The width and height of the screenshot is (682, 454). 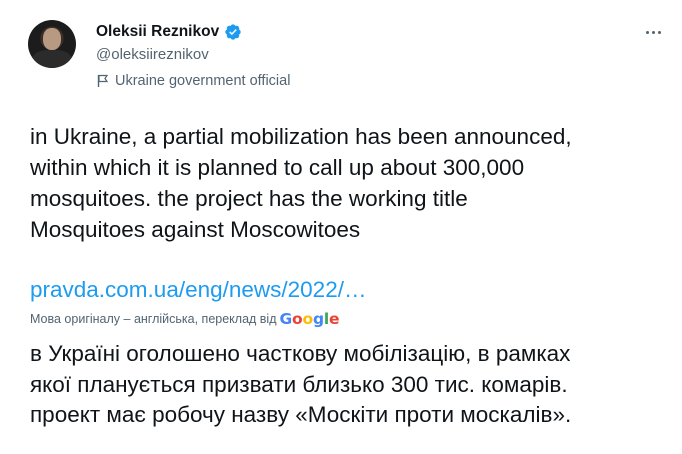 I want to click on more-icon, so click(x=647, y=32).